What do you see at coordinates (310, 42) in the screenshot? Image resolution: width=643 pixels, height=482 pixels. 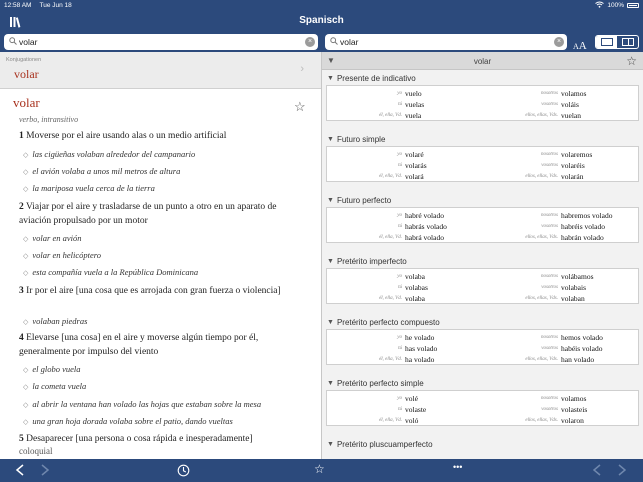 I see `clear-search-left-icon: ×` at bounding box center [310, 42].